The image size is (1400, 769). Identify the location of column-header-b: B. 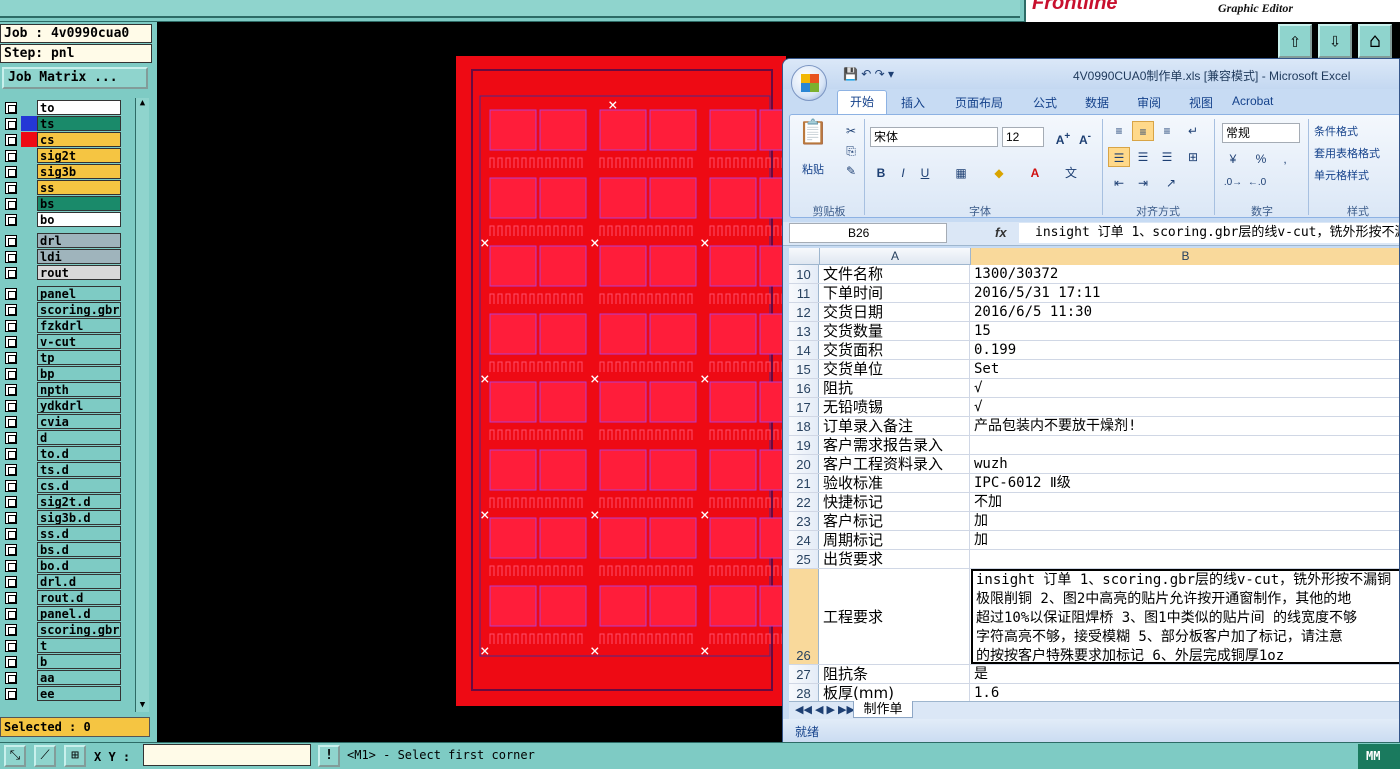
(1185, 256).